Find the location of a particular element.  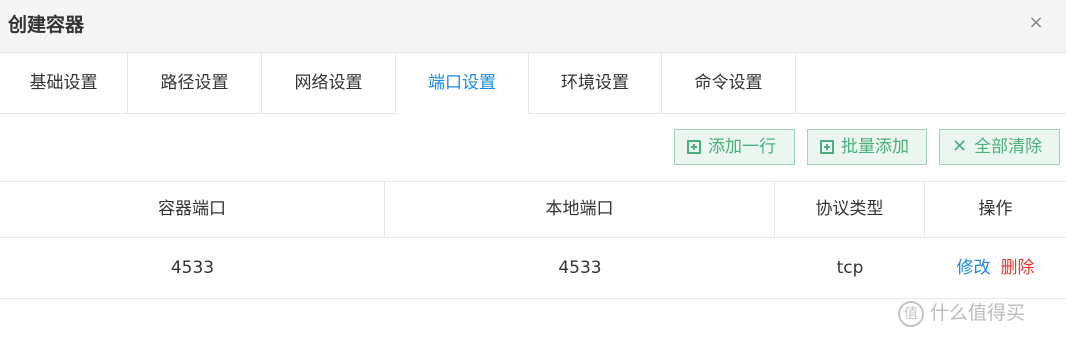

cell-protocol: tcp is located at coordinates (850, 268).